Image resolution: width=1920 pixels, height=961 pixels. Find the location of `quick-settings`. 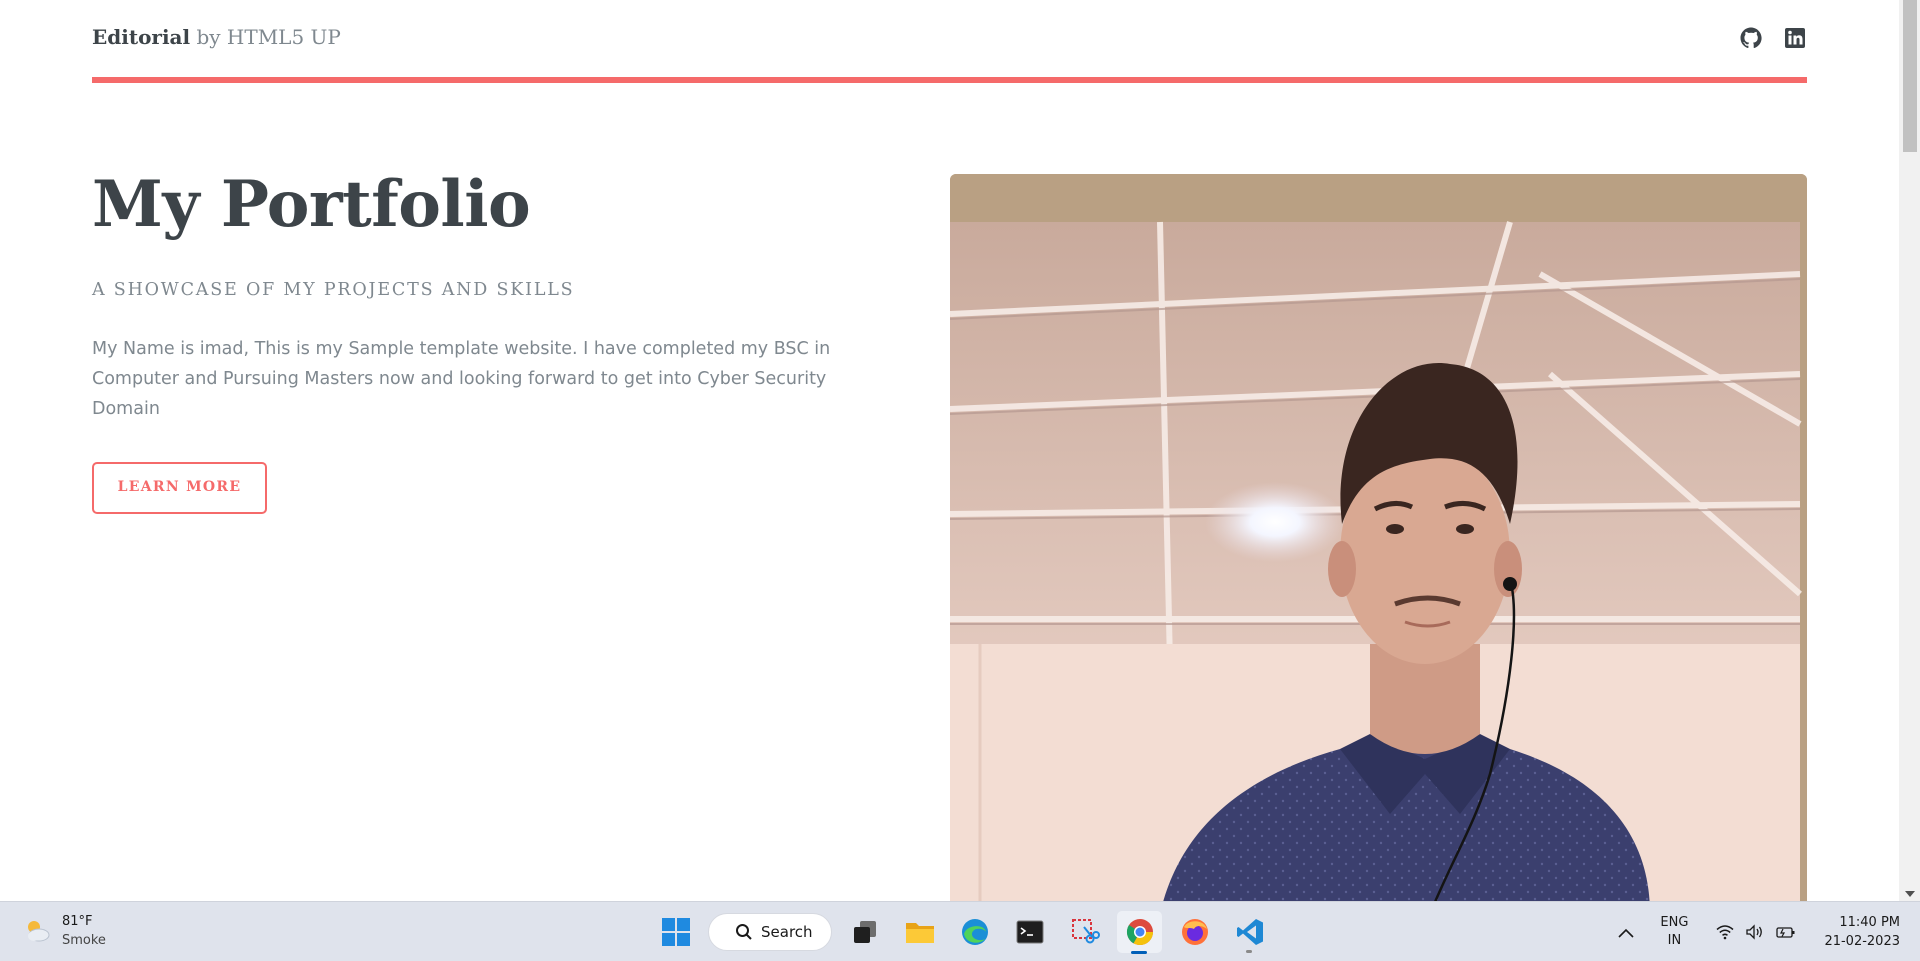

quick-settings is located at coordinates (1756, 932).